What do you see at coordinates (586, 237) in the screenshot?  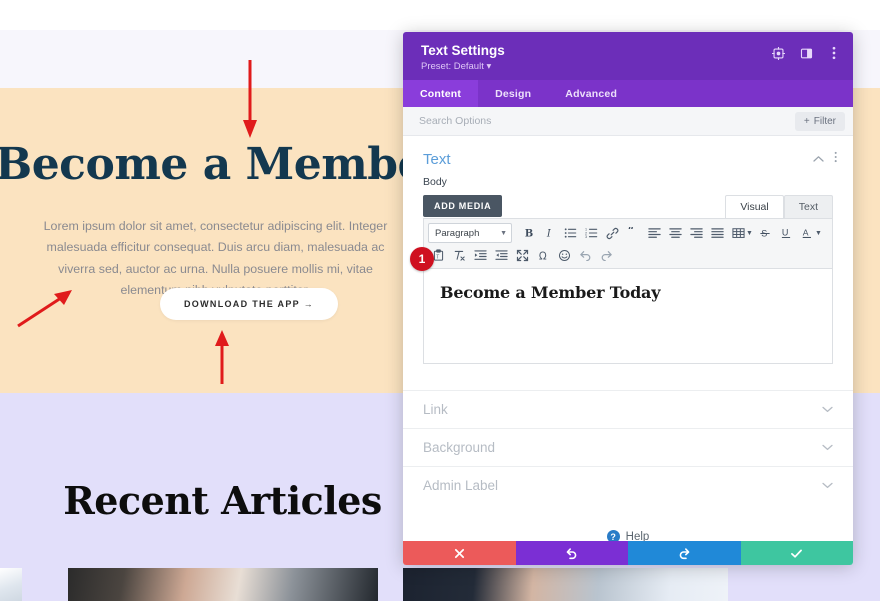 I see `svg-text: 3` at bounding box center [586, 237].